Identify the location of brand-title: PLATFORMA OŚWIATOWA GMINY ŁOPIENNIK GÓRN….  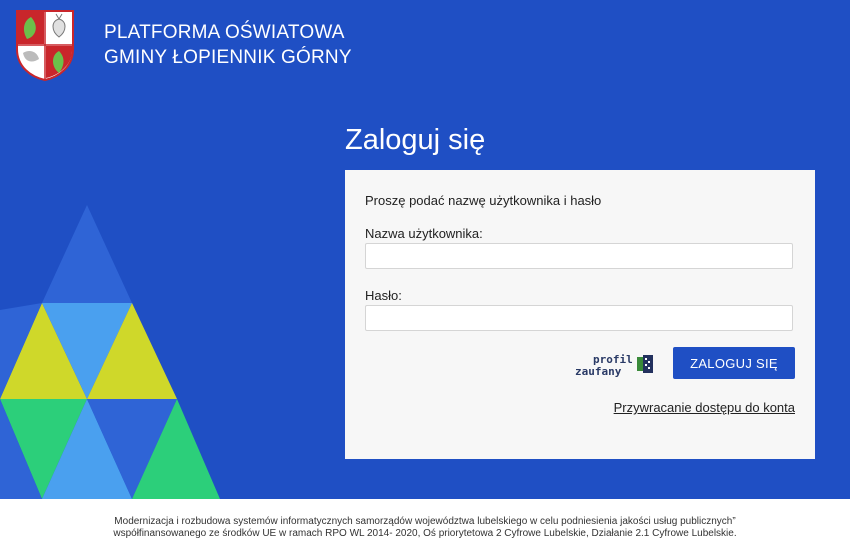
(228, 45).